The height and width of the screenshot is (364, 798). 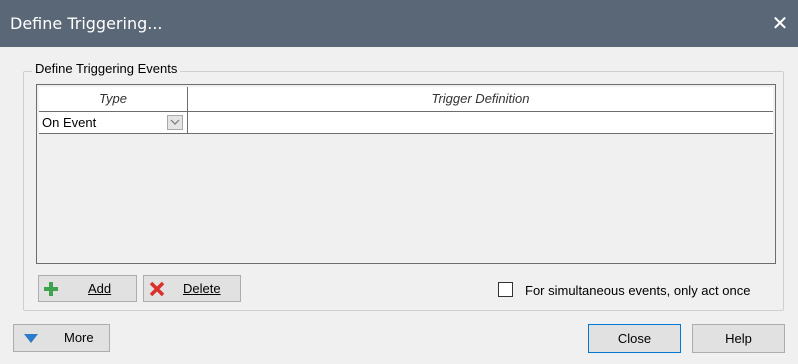 I want to click on grid-header: Type Trigger Definition, so click(x=406, y=99).